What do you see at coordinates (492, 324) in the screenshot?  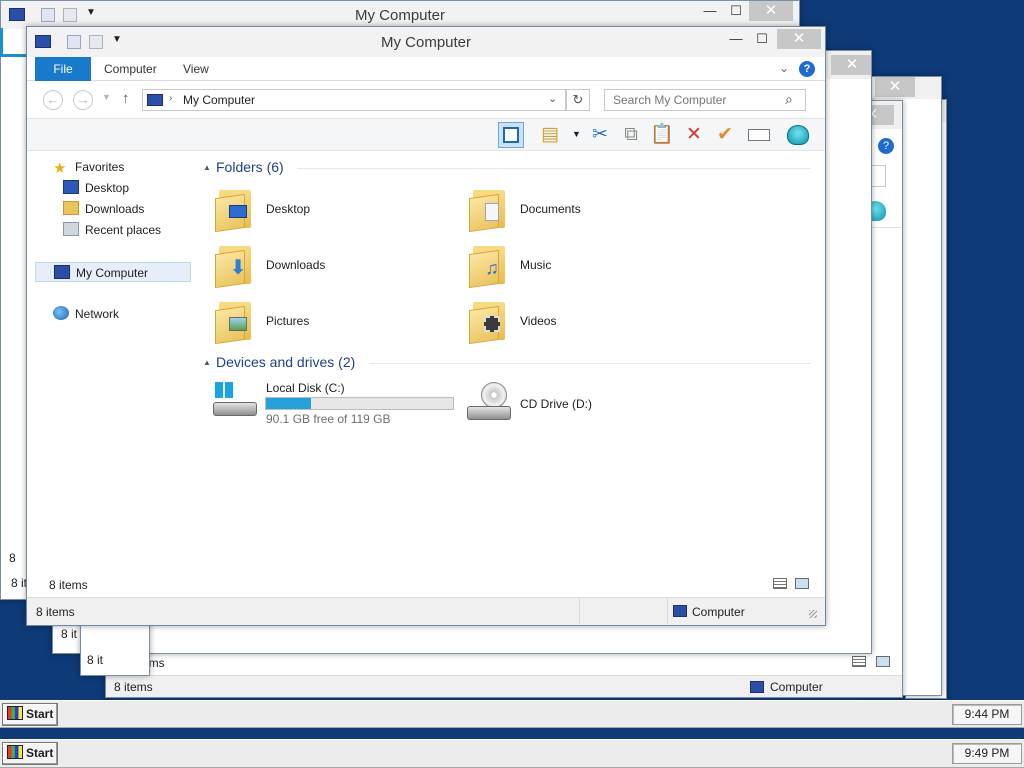 I see `film-strip-icon` at bounding box center [492, 324].